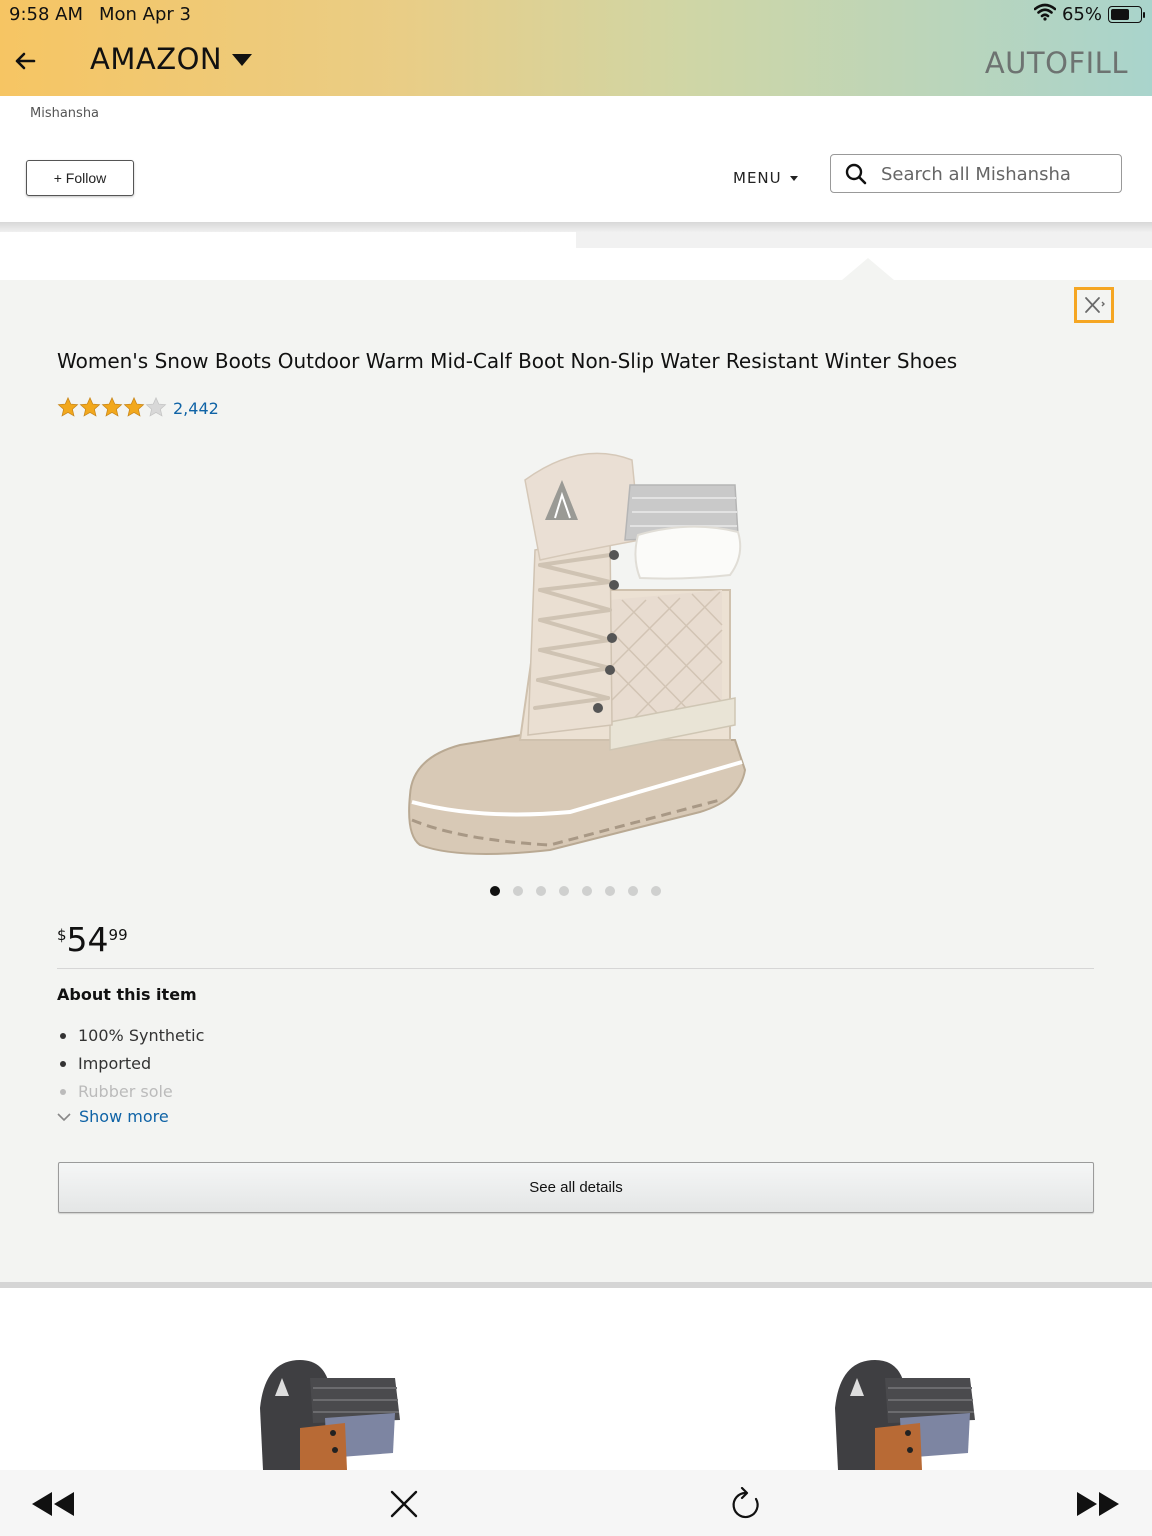 This screenshot has width=1152, height=1536. I want to click on panel-bottom-border, so click(576, 1285).